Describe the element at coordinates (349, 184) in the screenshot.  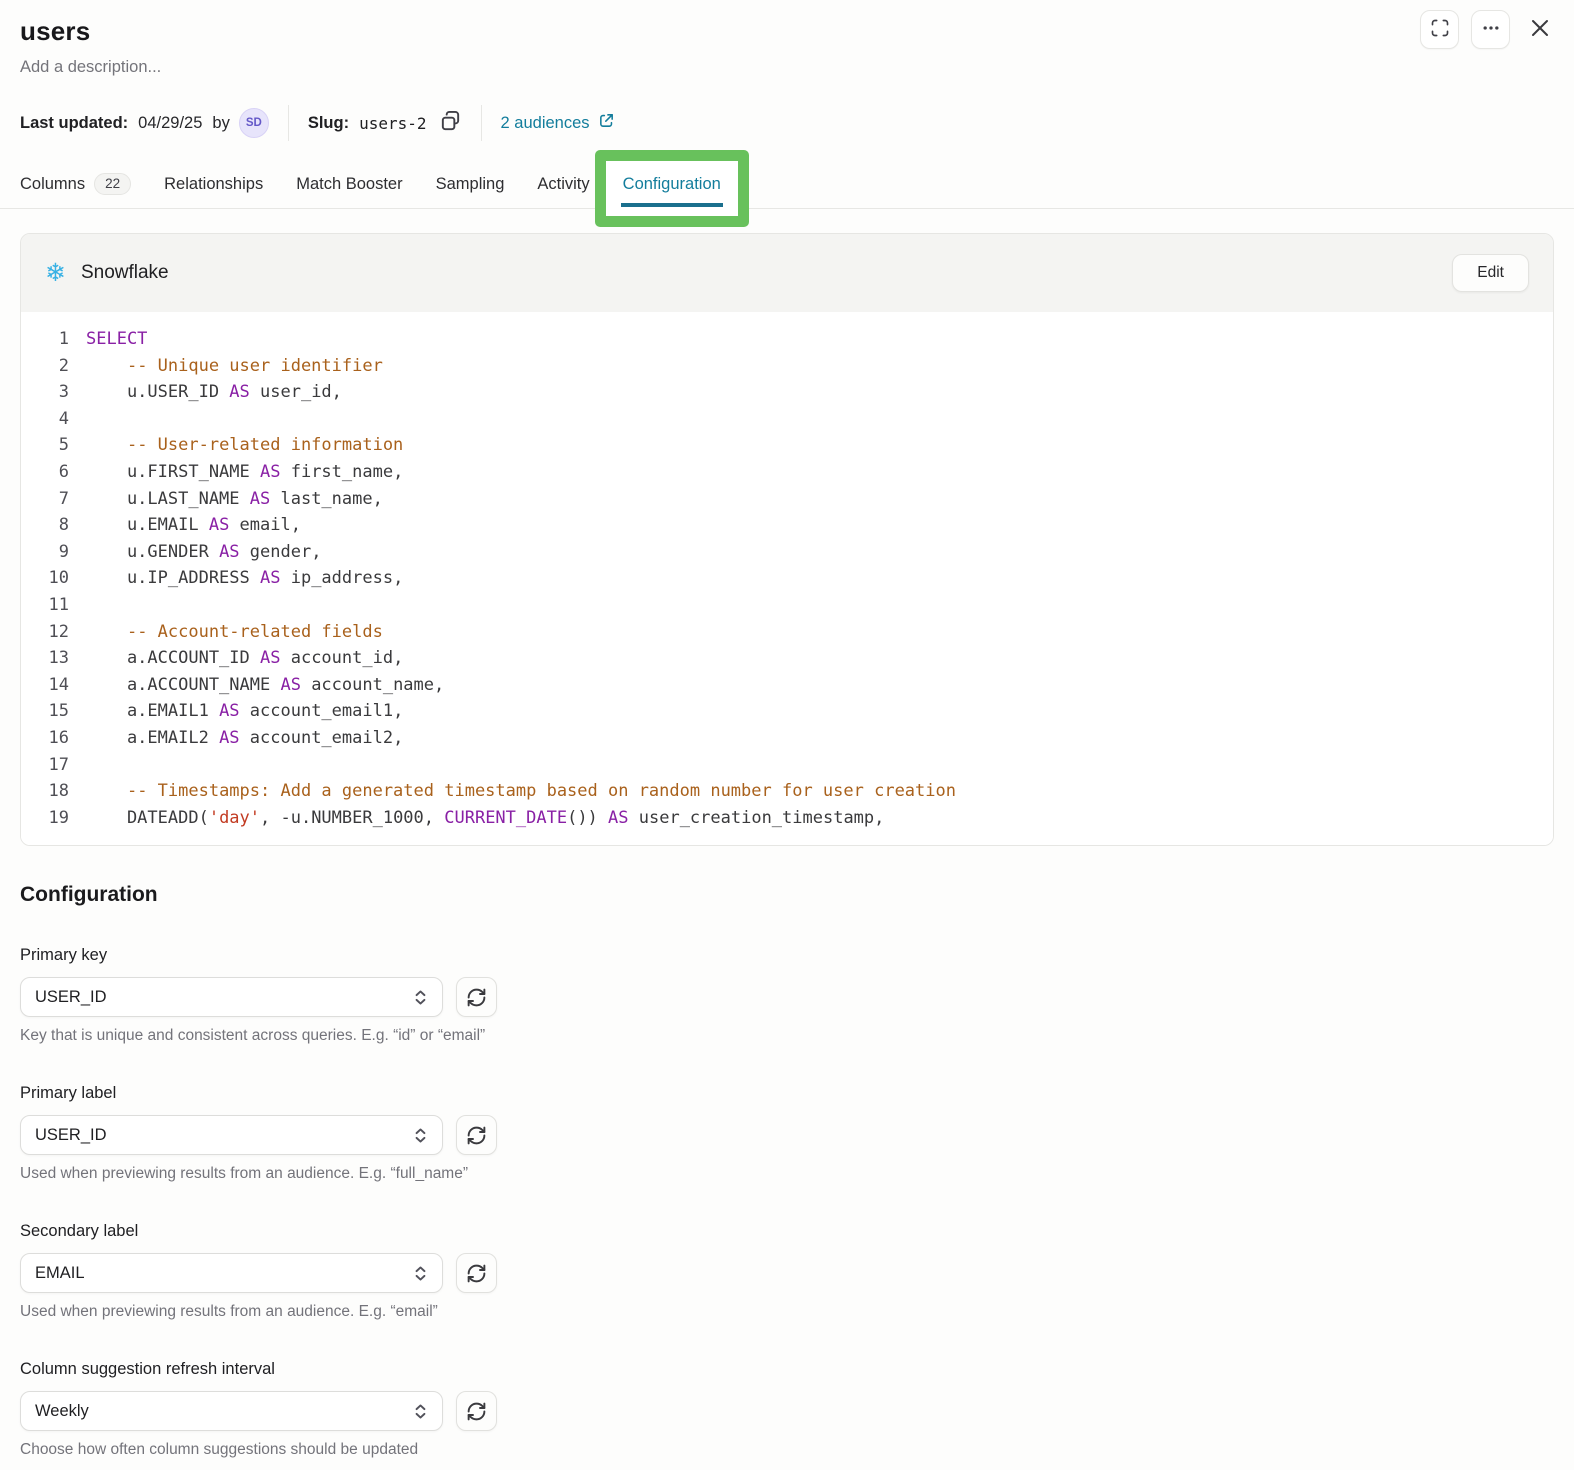
I see `tab-match-booster: Match Booster` at that location.